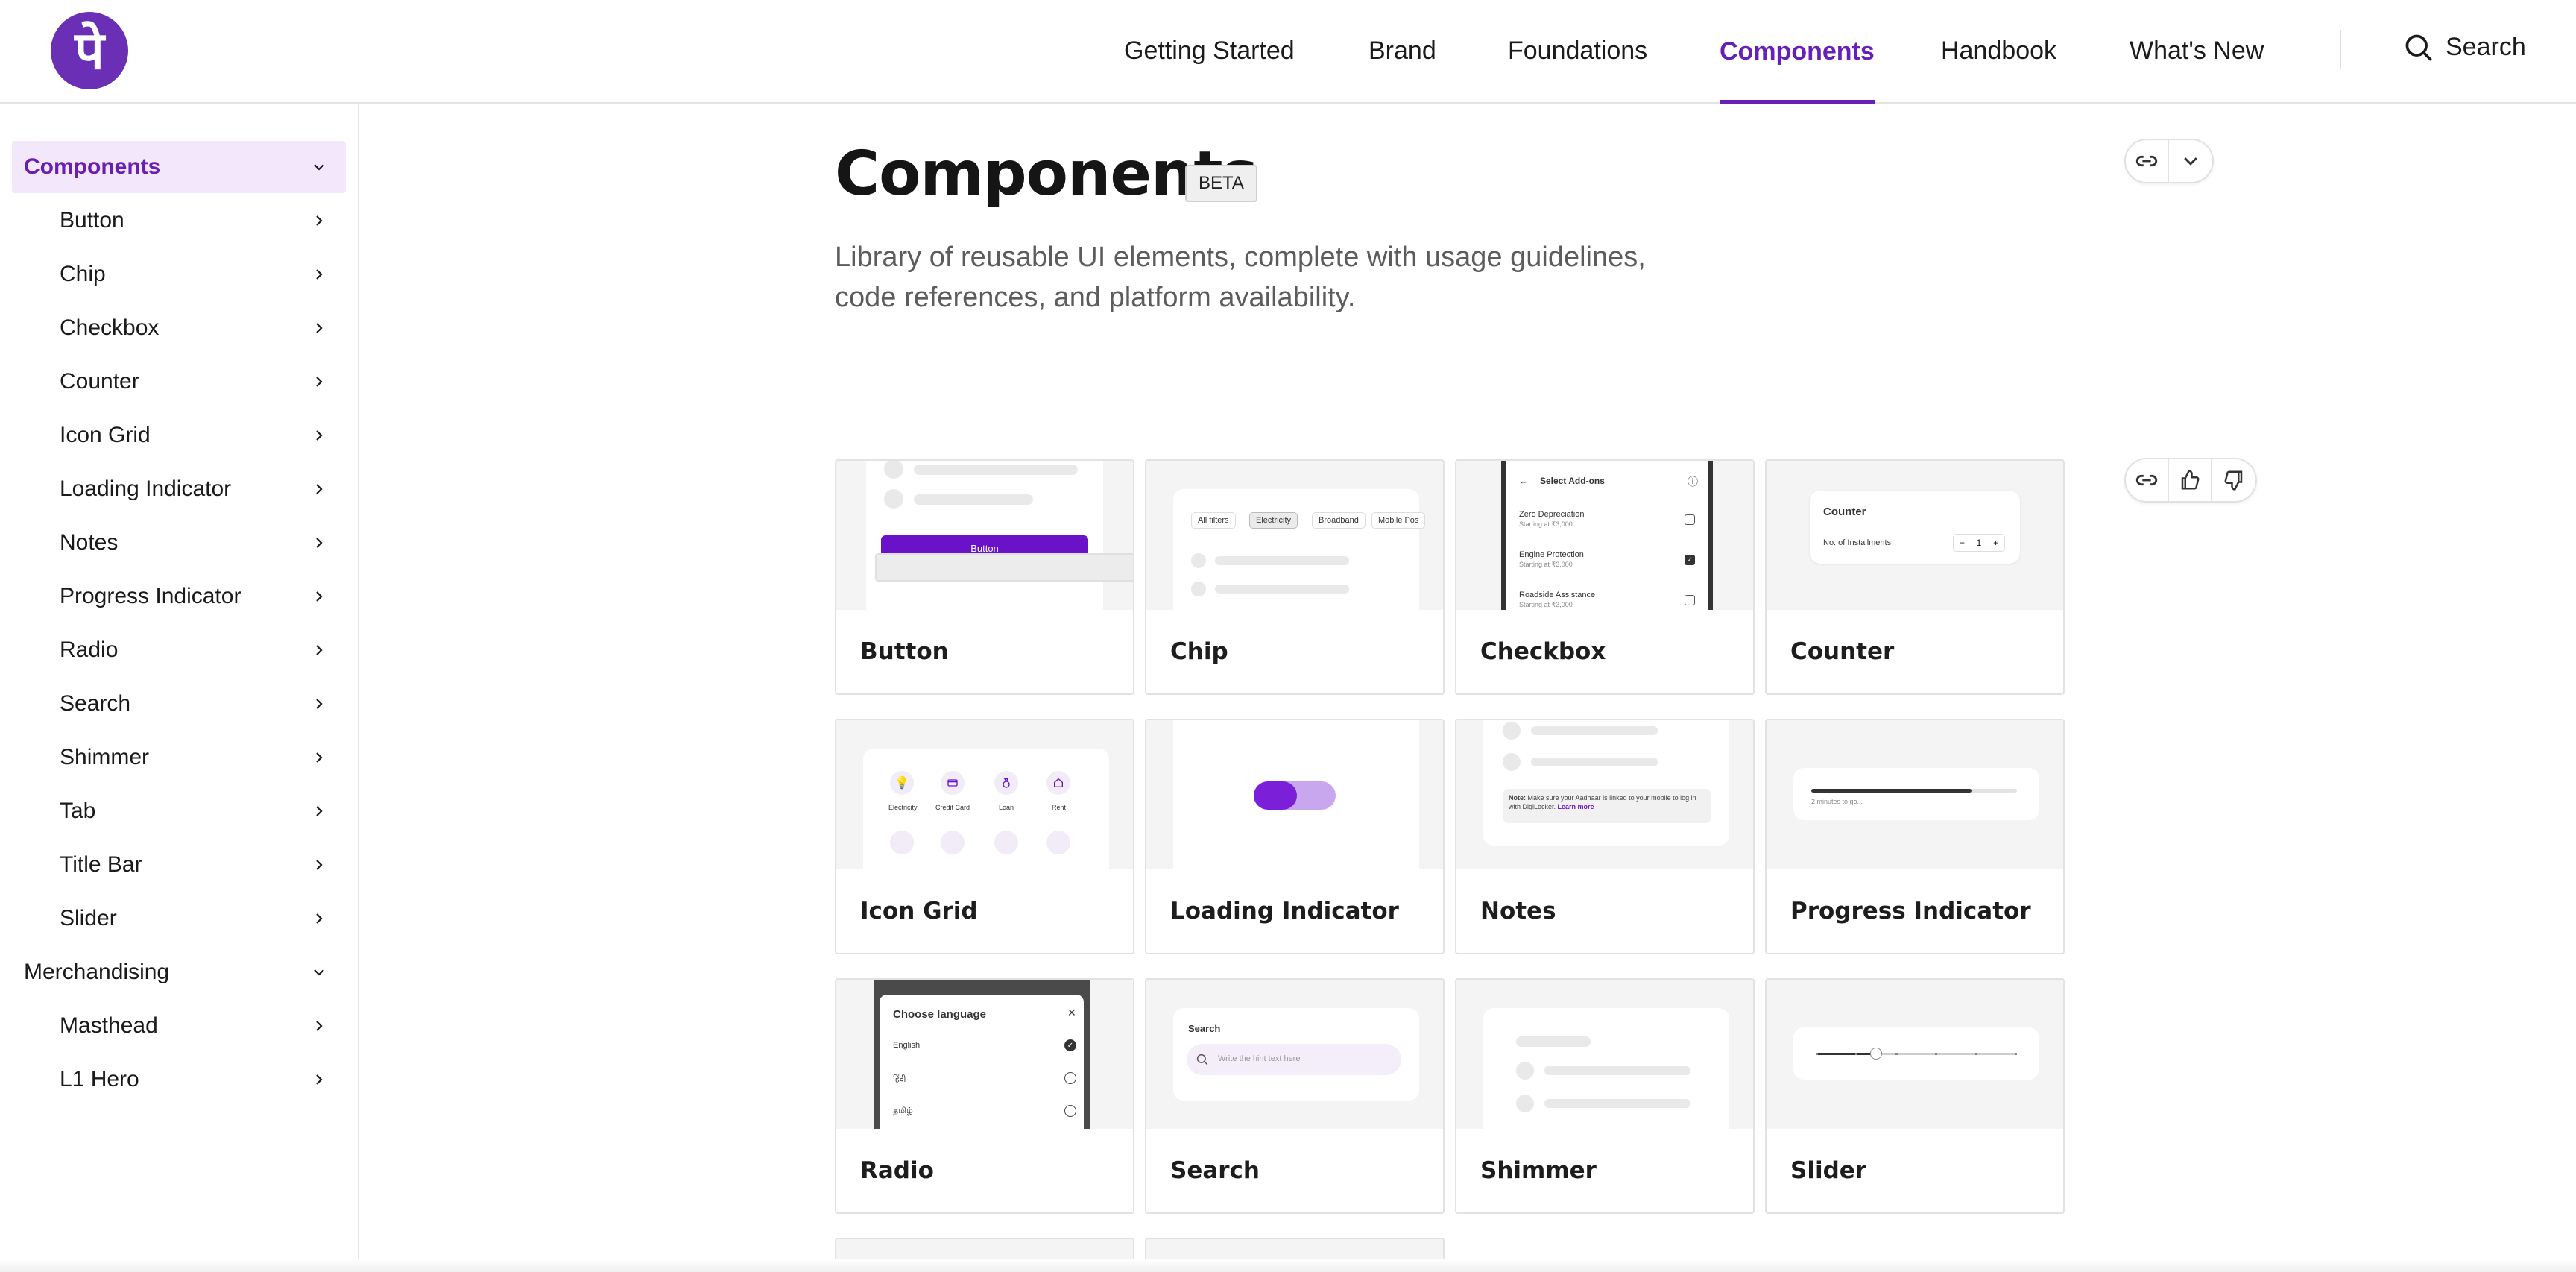  Describe the element at coordinates (1962, 543) in the screenshot. I see `minus-icon: −` at that location.